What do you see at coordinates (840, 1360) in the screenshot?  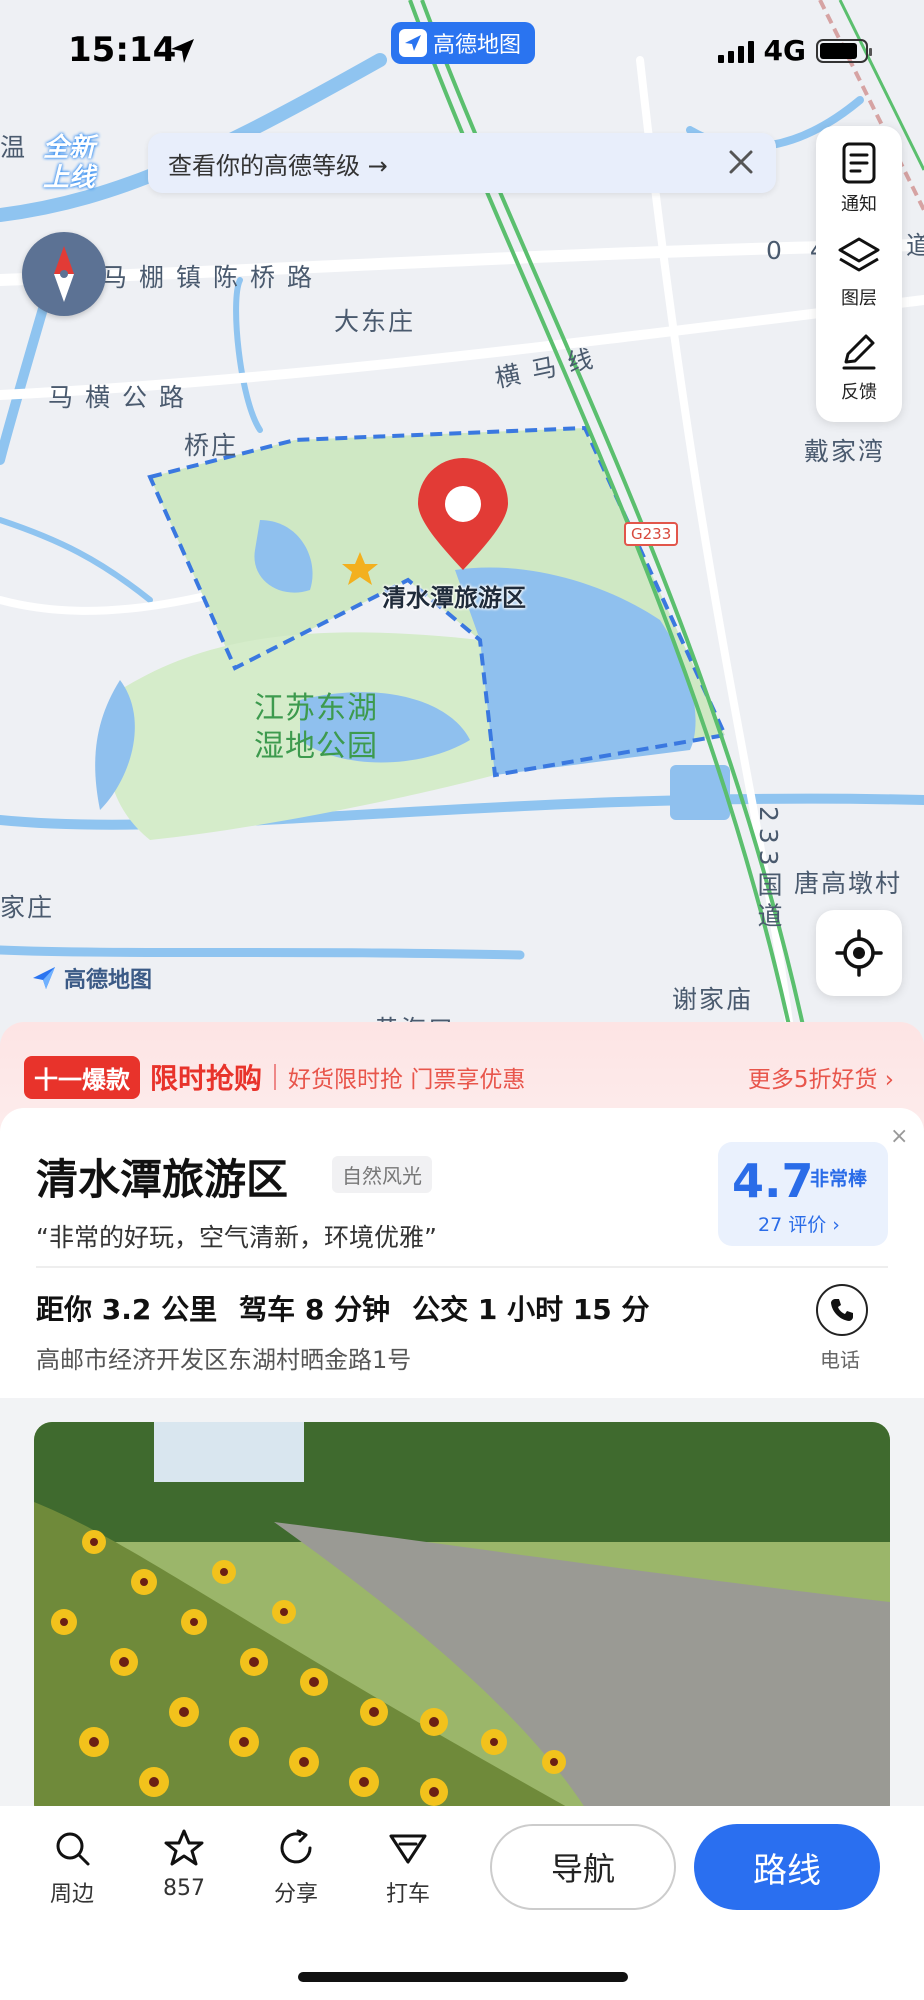 I see `phone-label: 电话` at bounding box center [840, 1360].